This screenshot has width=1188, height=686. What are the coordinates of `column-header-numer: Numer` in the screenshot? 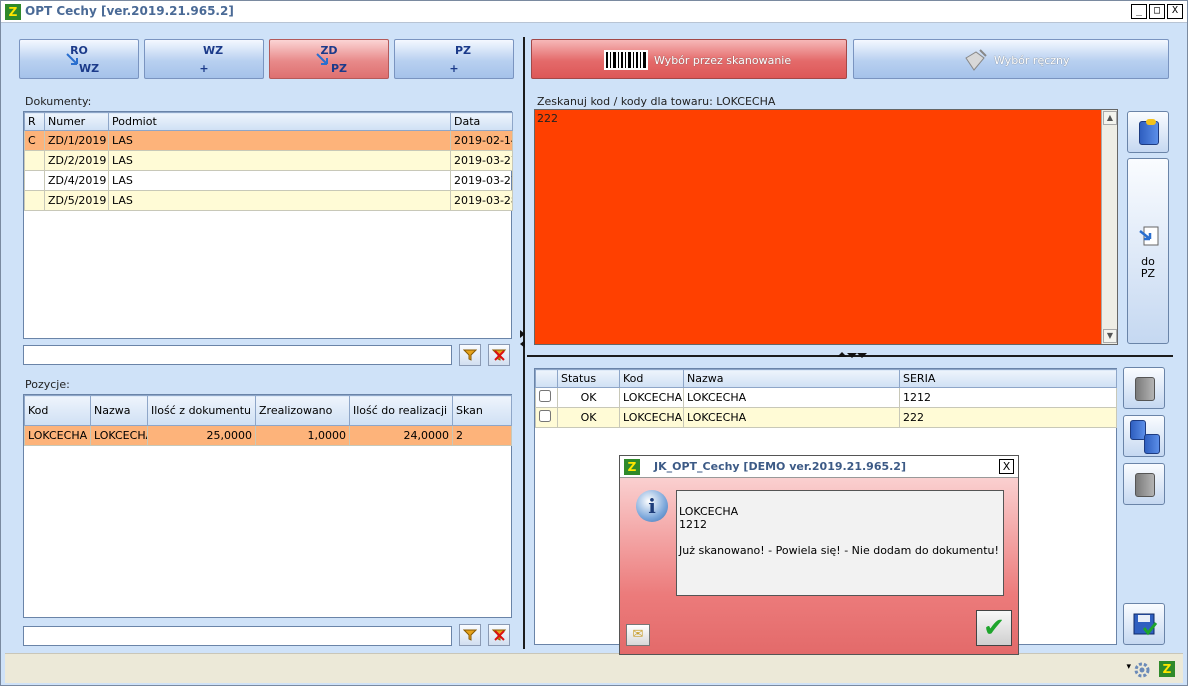 It's located at (76, 121).